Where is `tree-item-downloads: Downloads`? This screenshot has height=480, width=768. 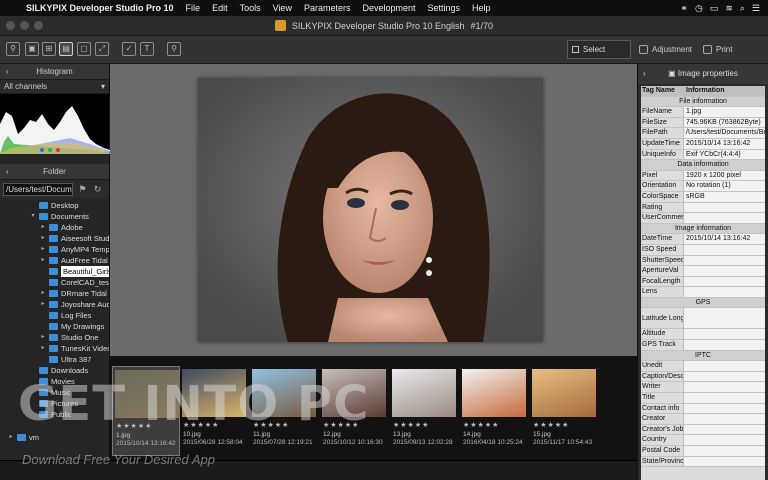 tree-item-downloads: Downloads is located at coordinates (59, 370).